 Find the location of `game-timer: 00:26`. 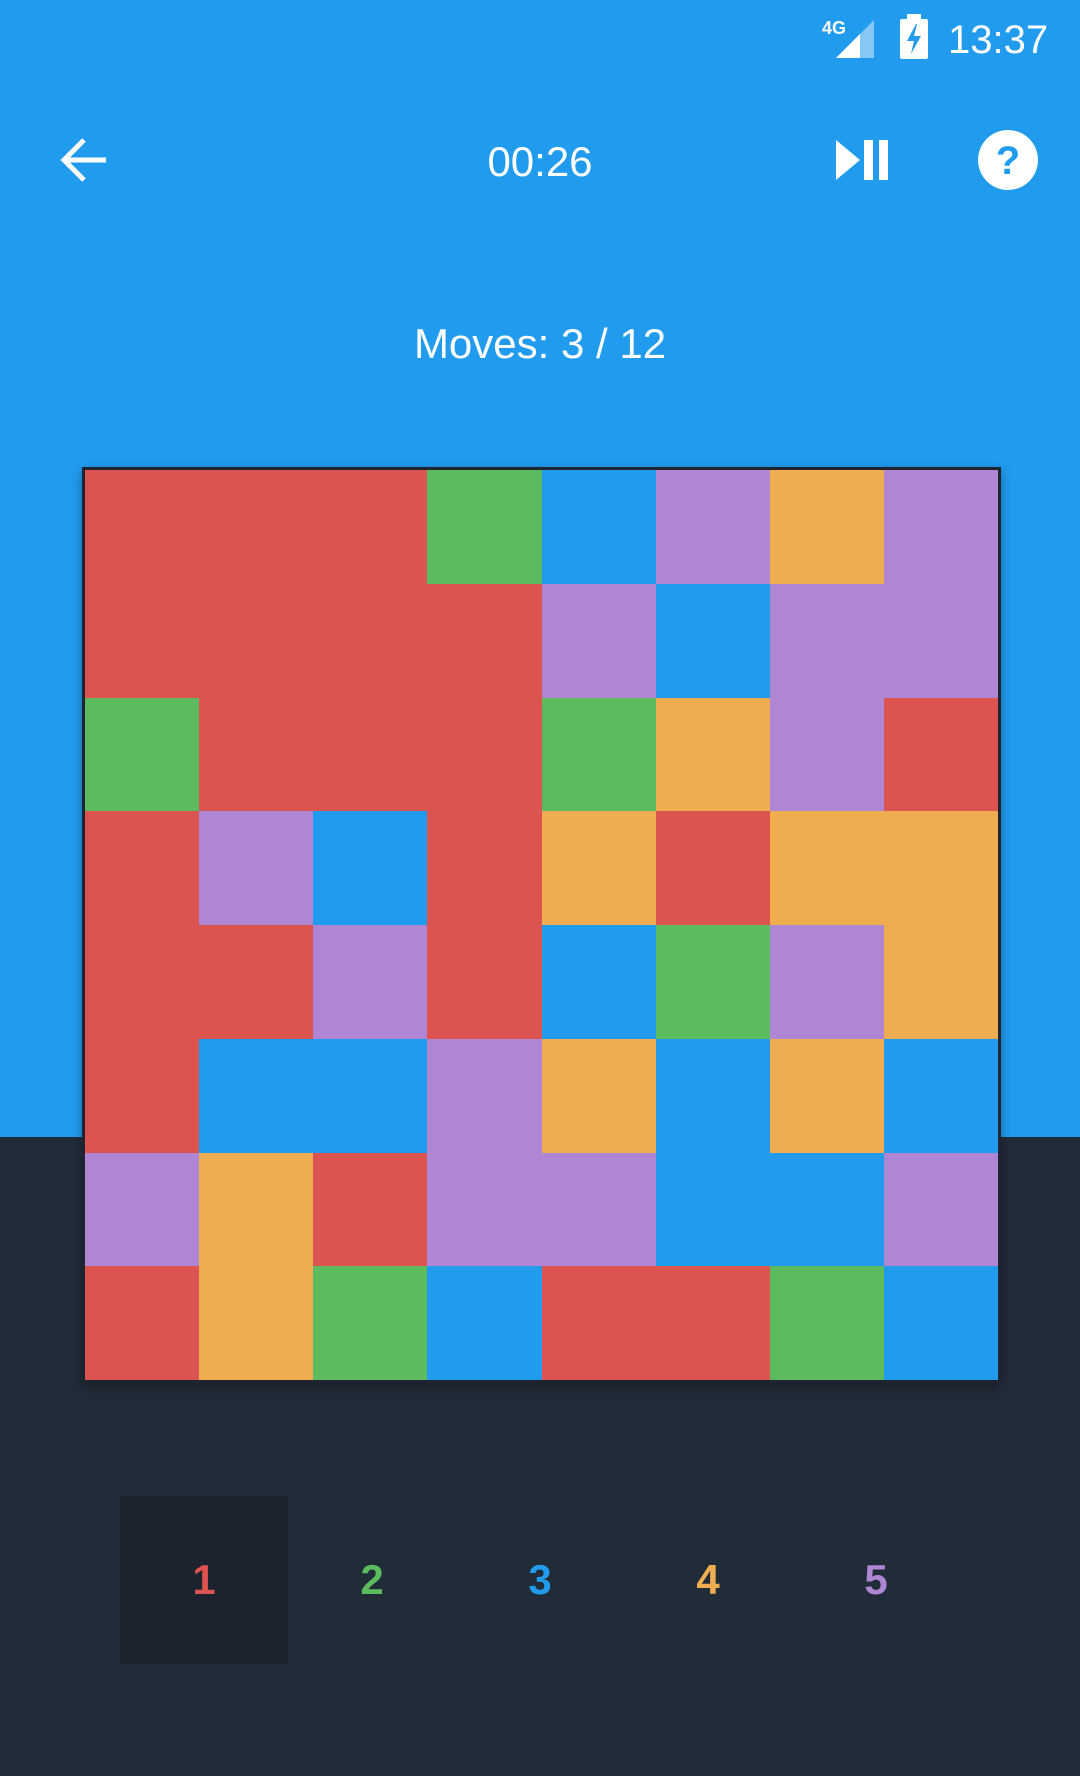

game-timer: 00:26 is located at coordinates (540, 161).